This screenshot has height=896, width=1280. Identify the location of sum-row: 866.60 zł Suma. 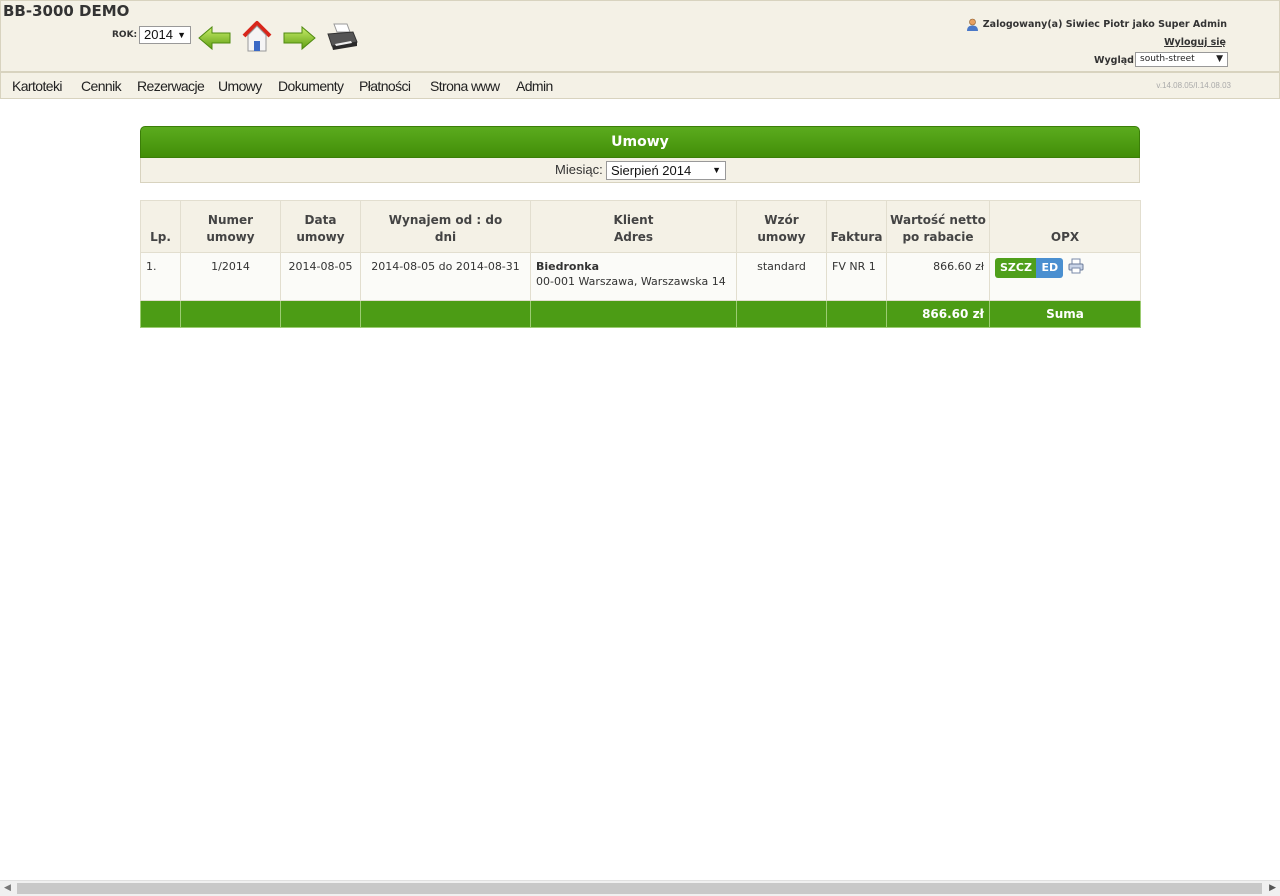
(640, 314).